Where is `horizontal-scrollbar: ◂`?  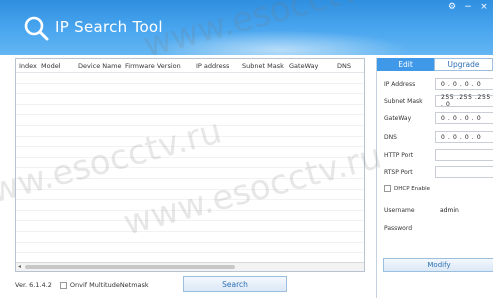
horizontal-scrollbar: ◂ is located at coordinates (190, 266).